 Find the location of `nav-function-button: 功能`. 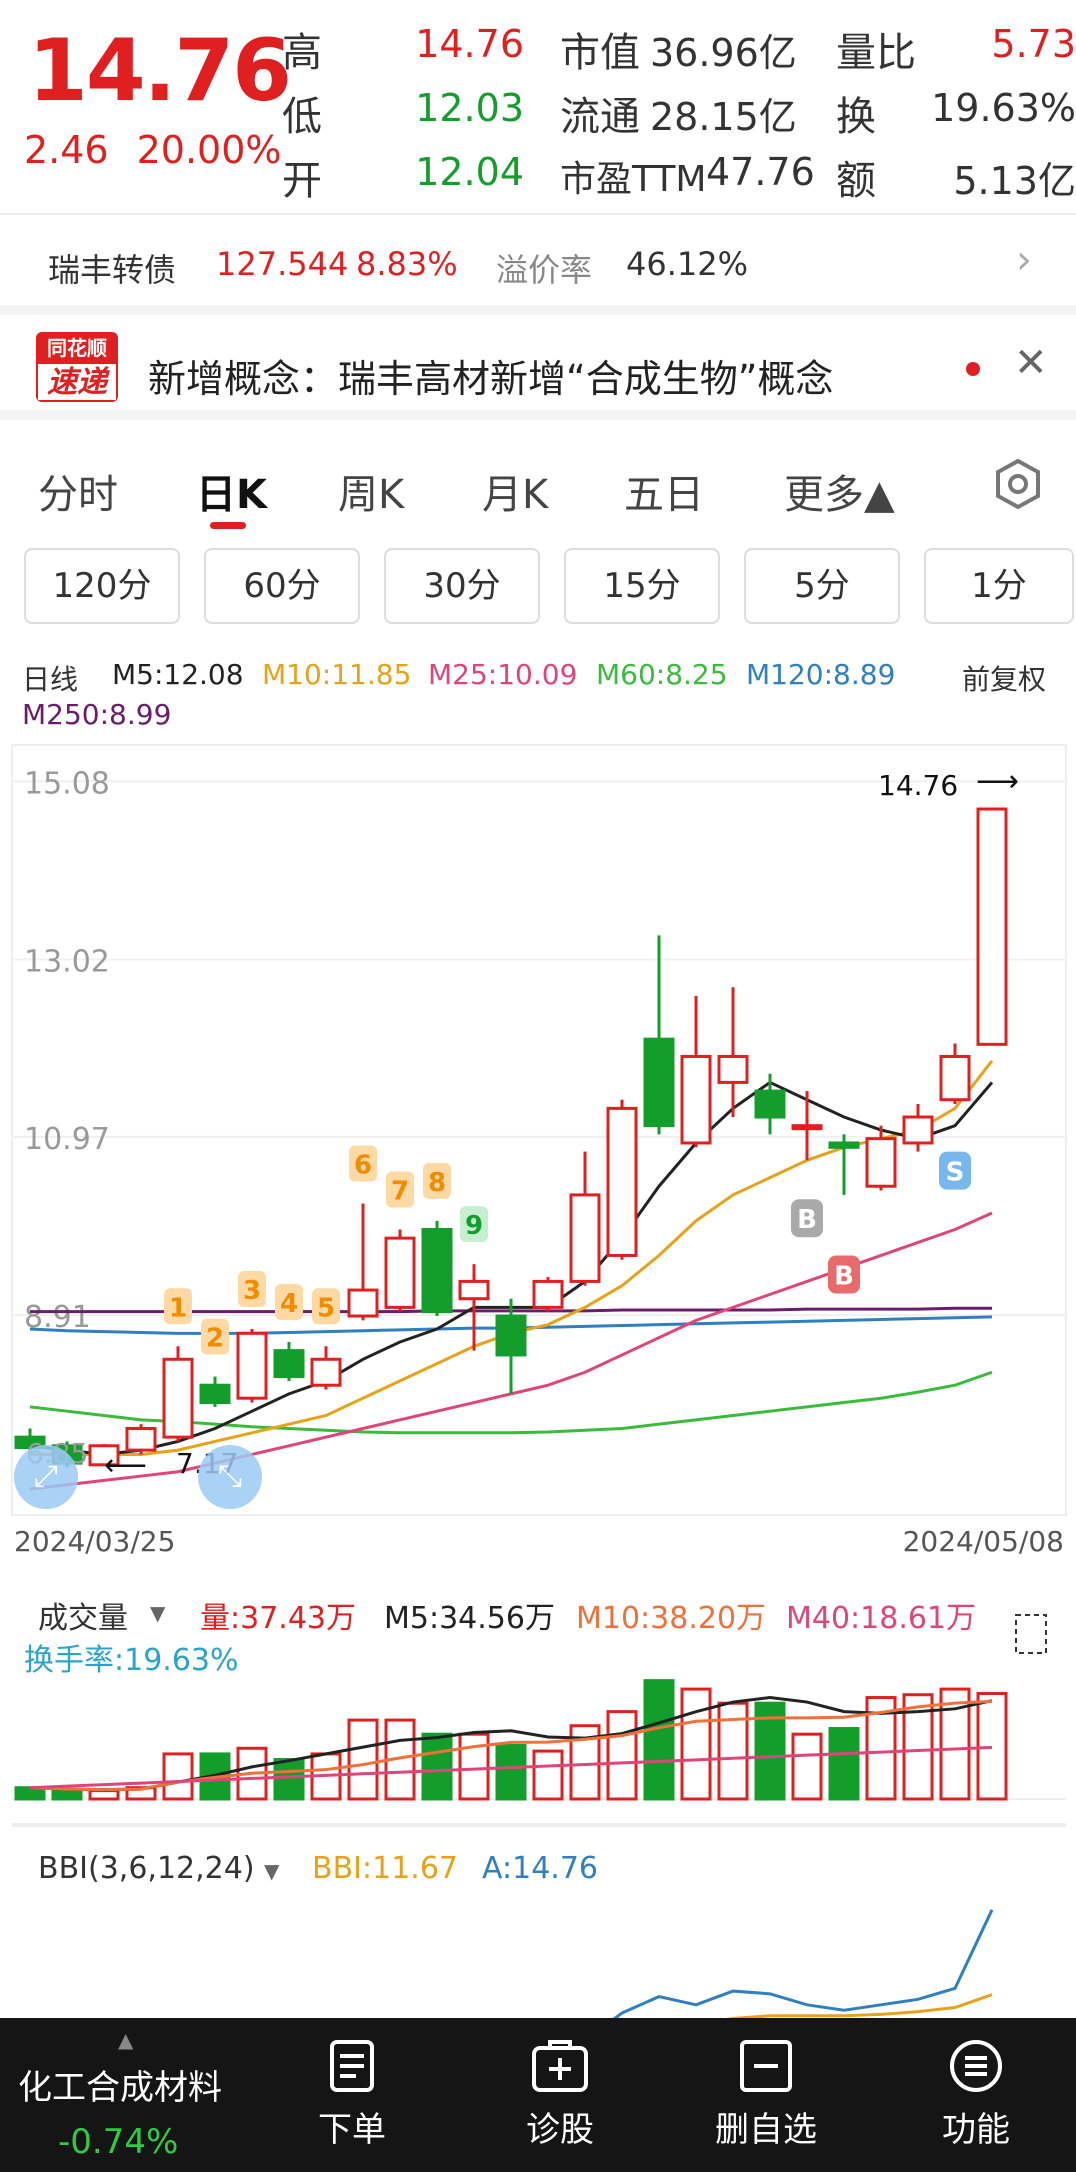

nav-function-button: 功能 is located at coordinates (976, 2094).